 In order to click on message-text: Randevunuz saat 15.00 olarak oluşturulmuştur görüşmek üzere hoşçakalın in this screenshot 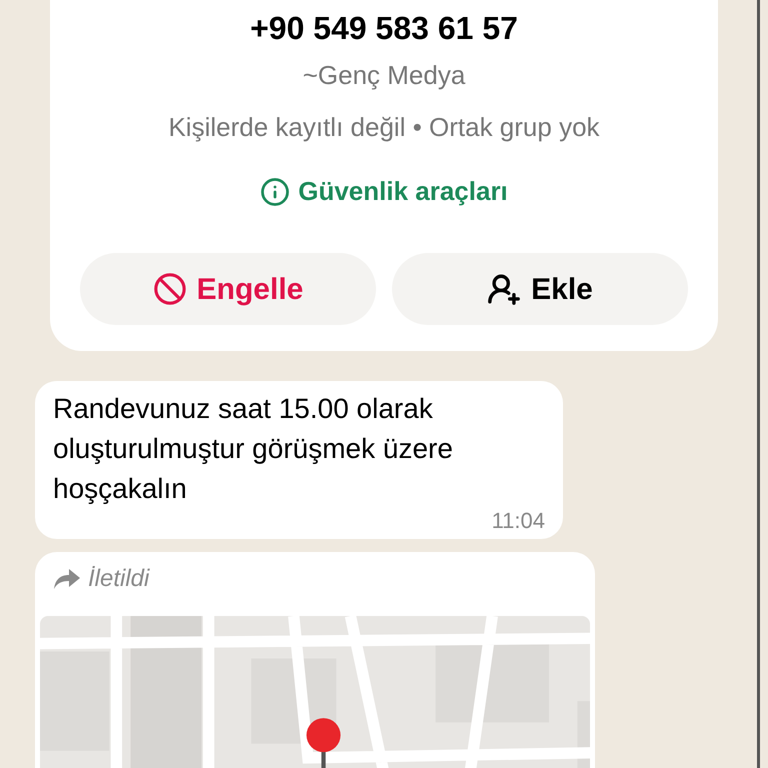, I will do `click(253, 449)`.